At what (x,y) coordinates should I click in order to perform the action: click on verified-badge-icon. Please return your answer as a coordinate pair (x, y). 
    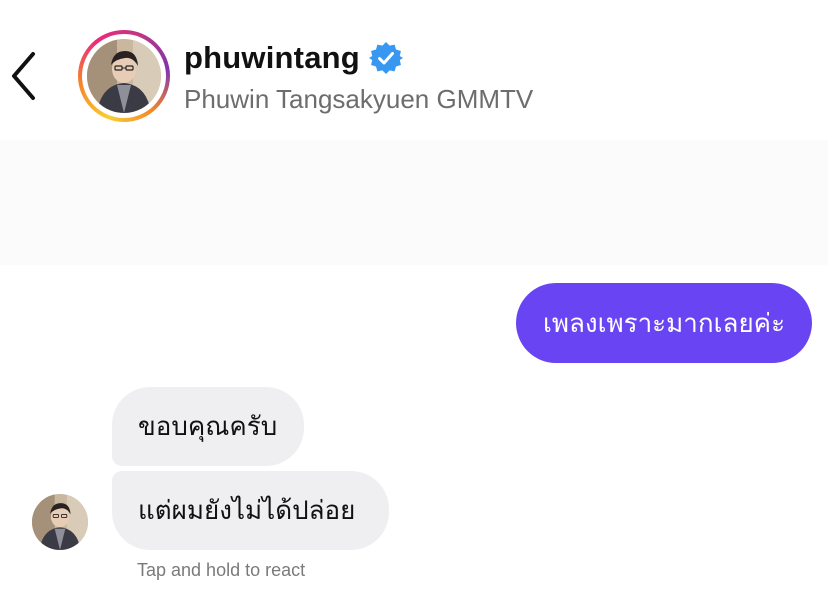
    Looking at the image, I should click on (385, 58).